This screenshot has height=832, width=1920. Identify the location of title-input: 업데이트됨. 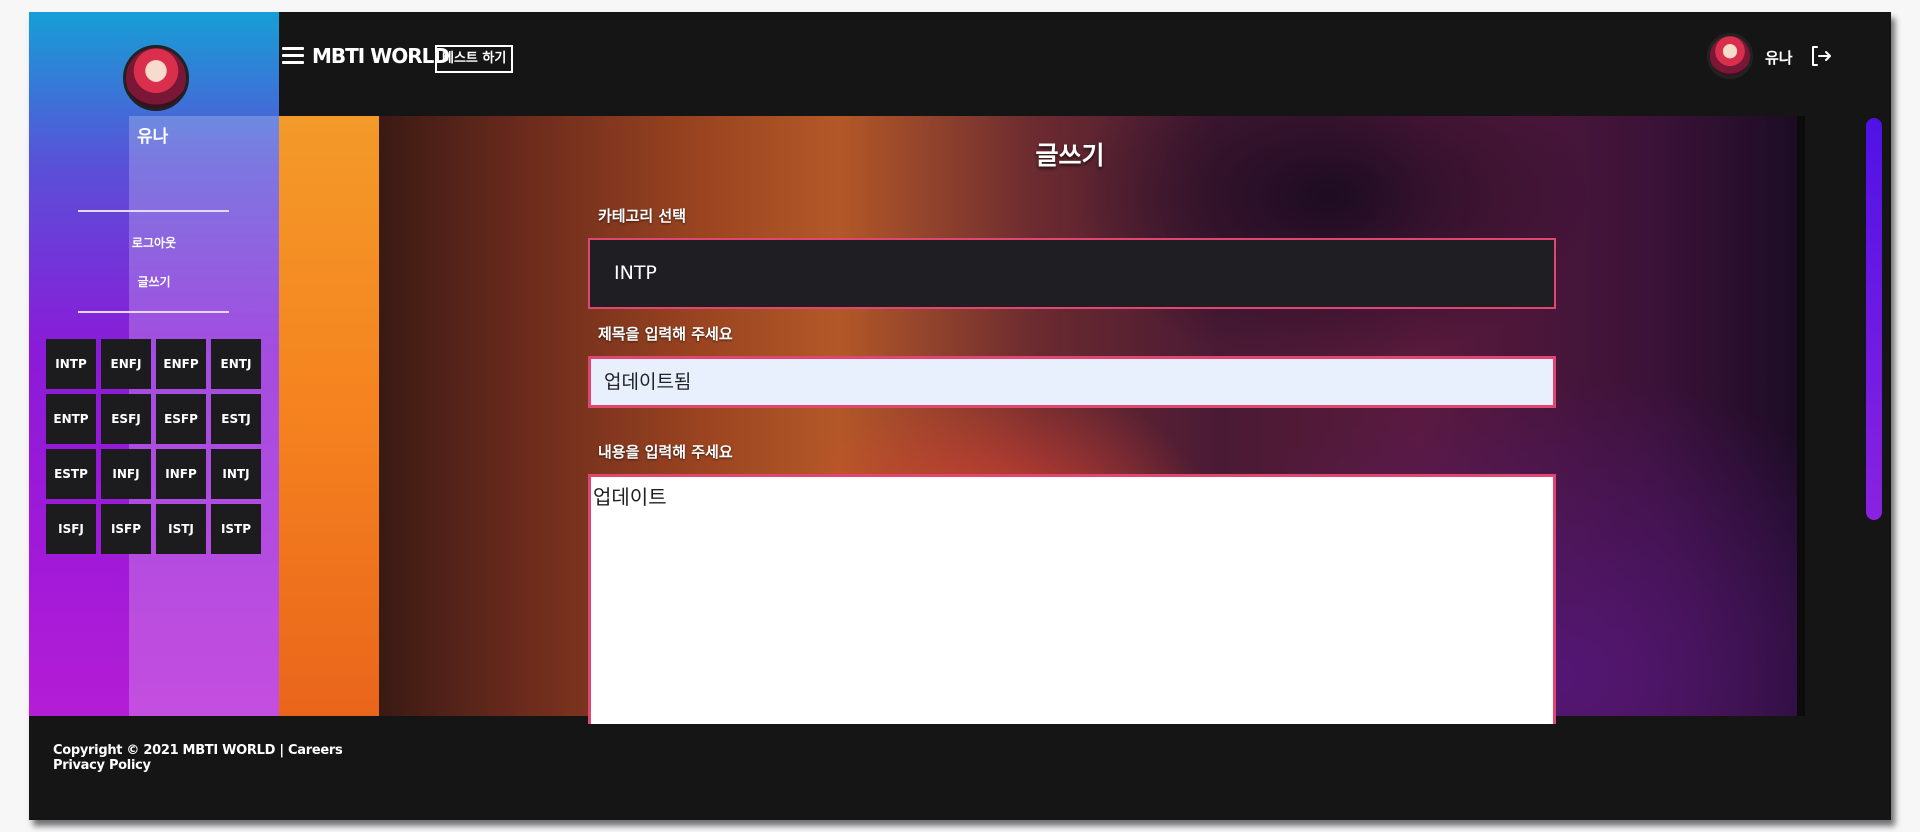
(1072, 382).